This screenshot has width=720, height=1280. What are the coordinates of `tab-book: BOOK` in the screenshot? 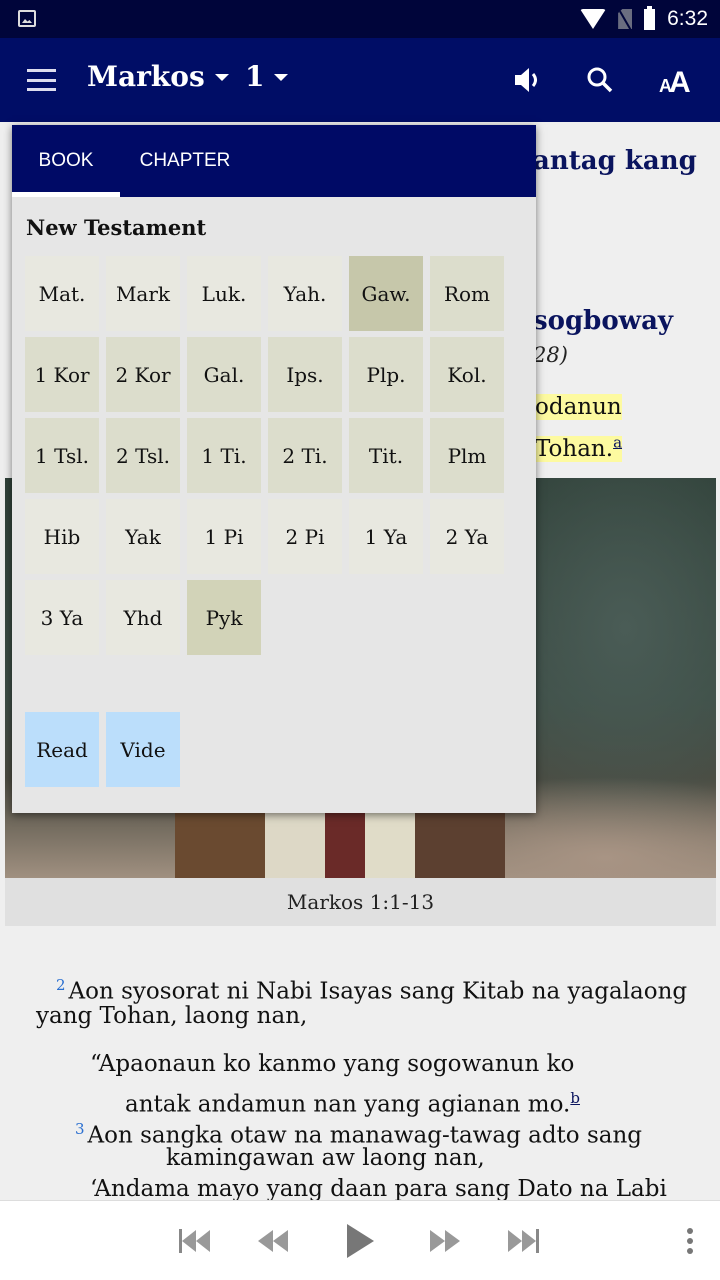 It's located at (66, 161).